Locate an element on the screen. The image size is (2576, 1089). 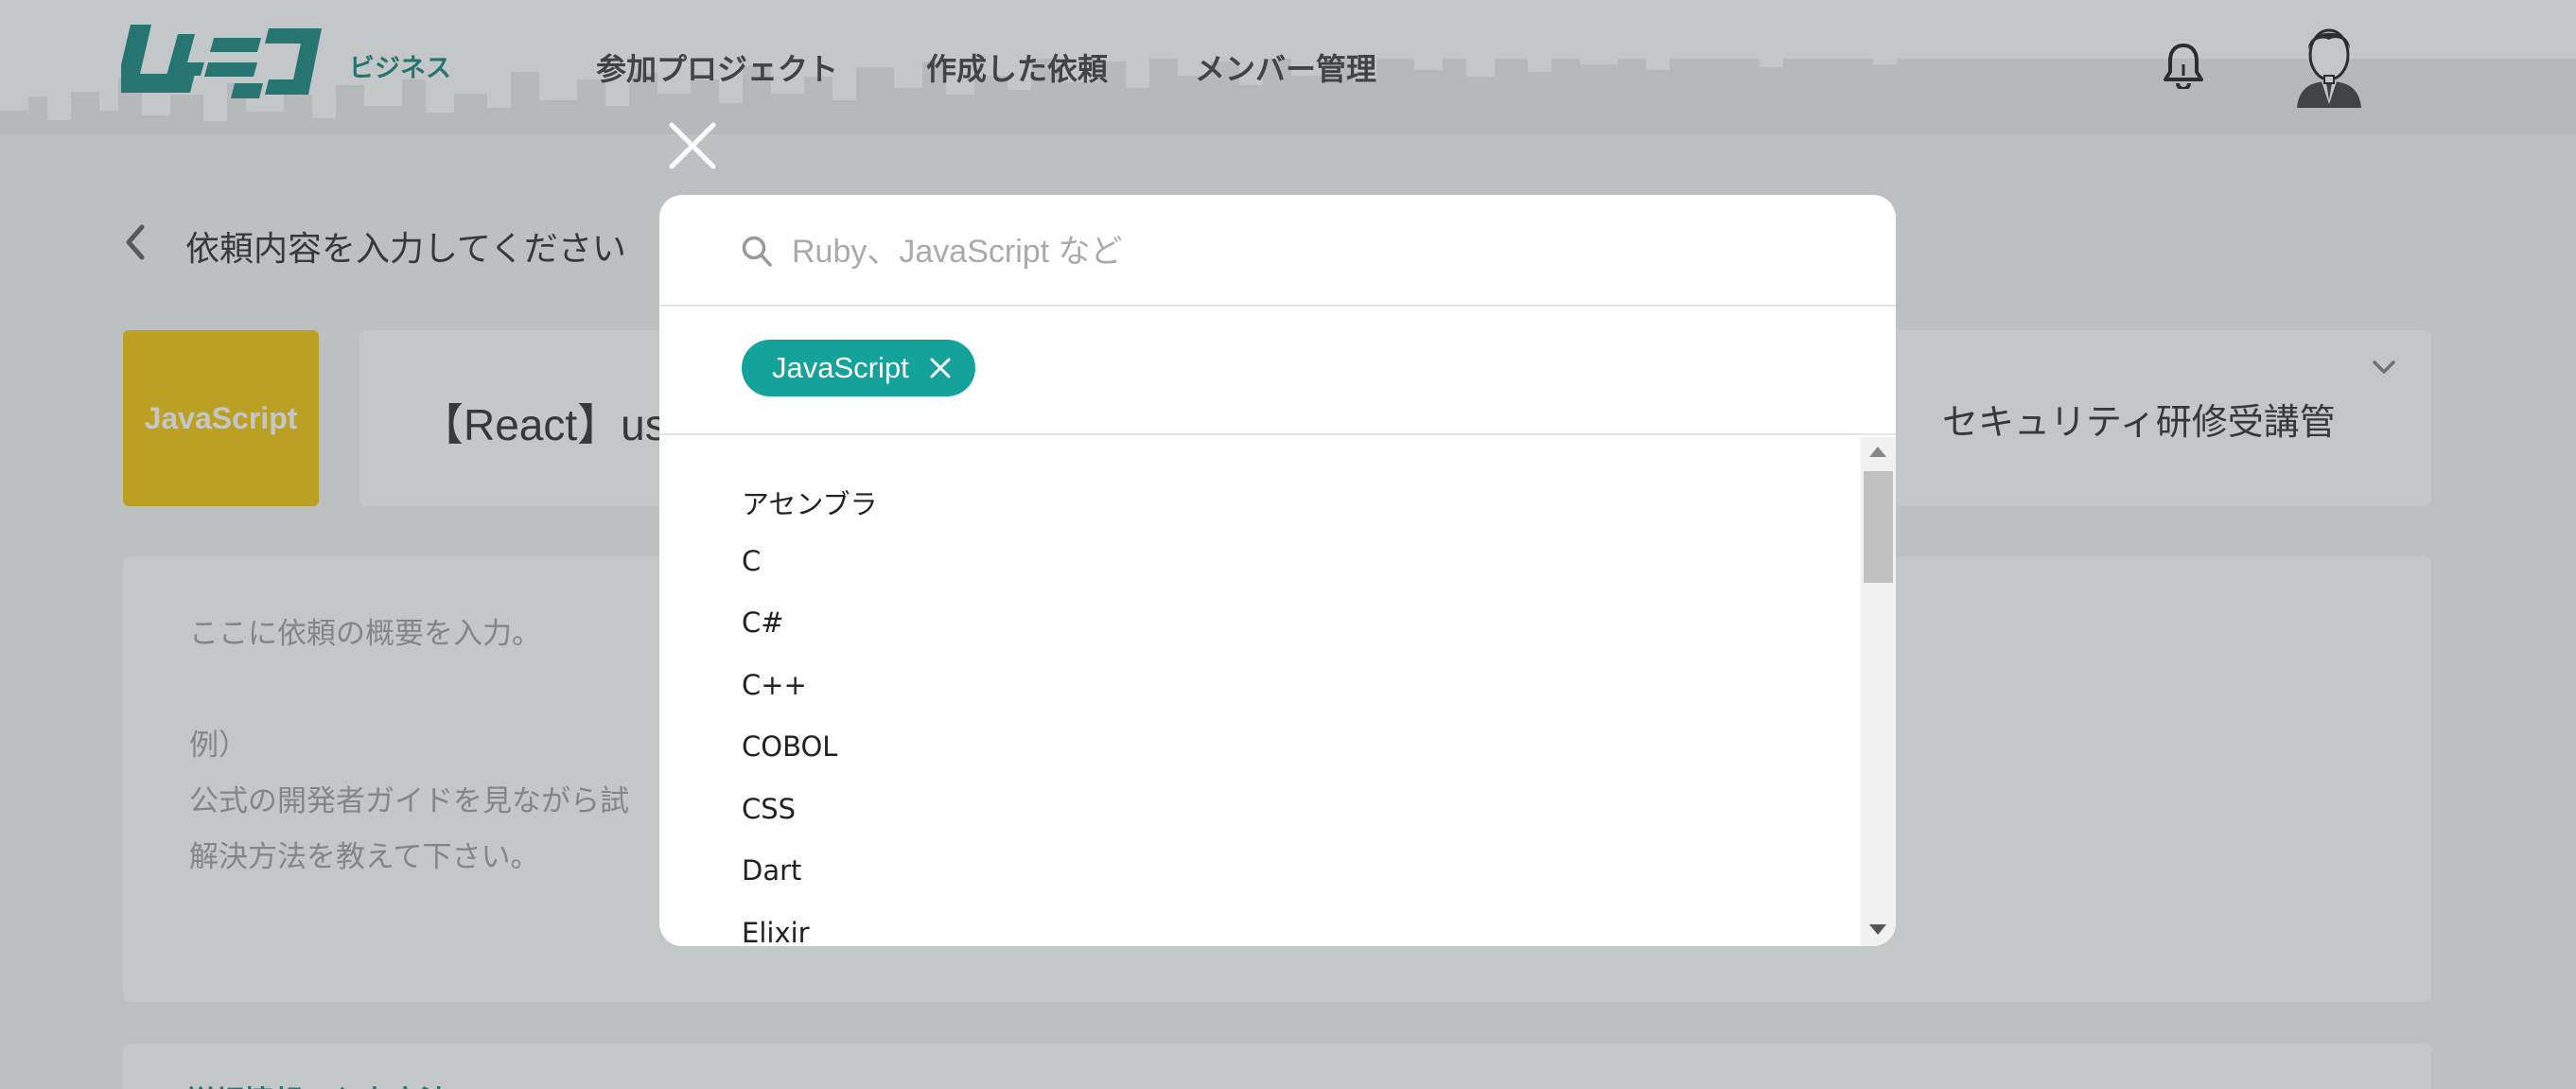
search-bar is located at coordinates (1278, 251).